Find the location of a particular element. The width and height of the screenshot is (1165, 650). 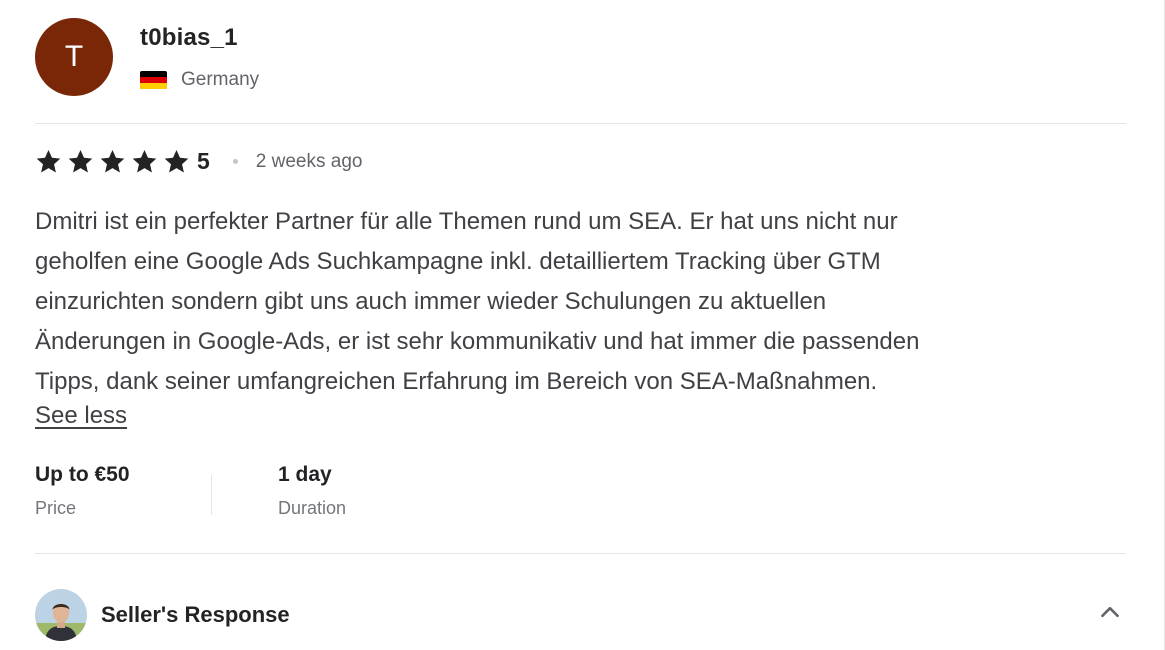

stat-divider is located at coordinates (211, 495).